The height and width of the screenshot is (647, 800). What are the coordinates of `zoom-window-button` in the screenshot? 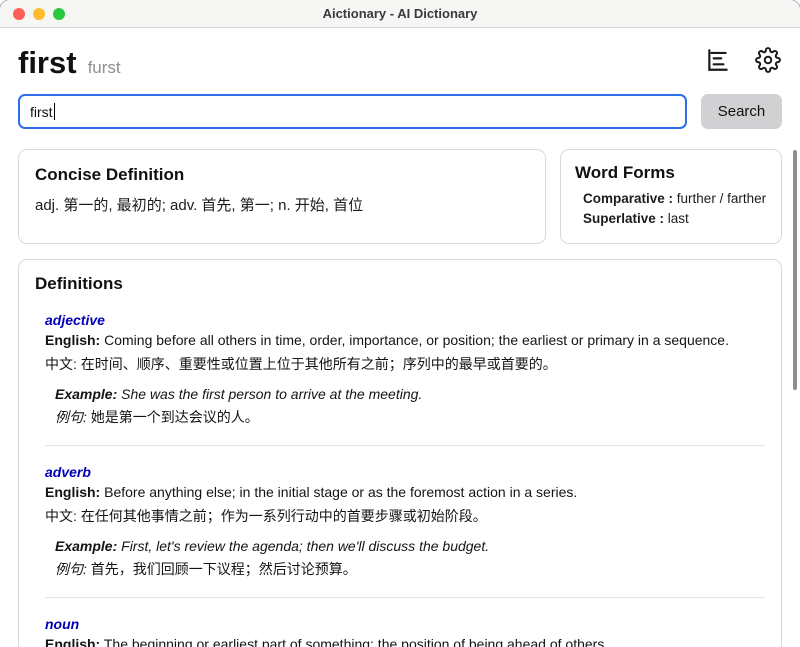 It's located at (59, 14).